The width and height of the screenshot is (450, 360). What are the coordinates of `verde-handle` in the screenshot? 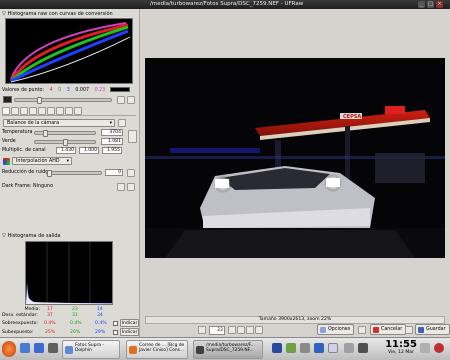 It's located at (65, 142).